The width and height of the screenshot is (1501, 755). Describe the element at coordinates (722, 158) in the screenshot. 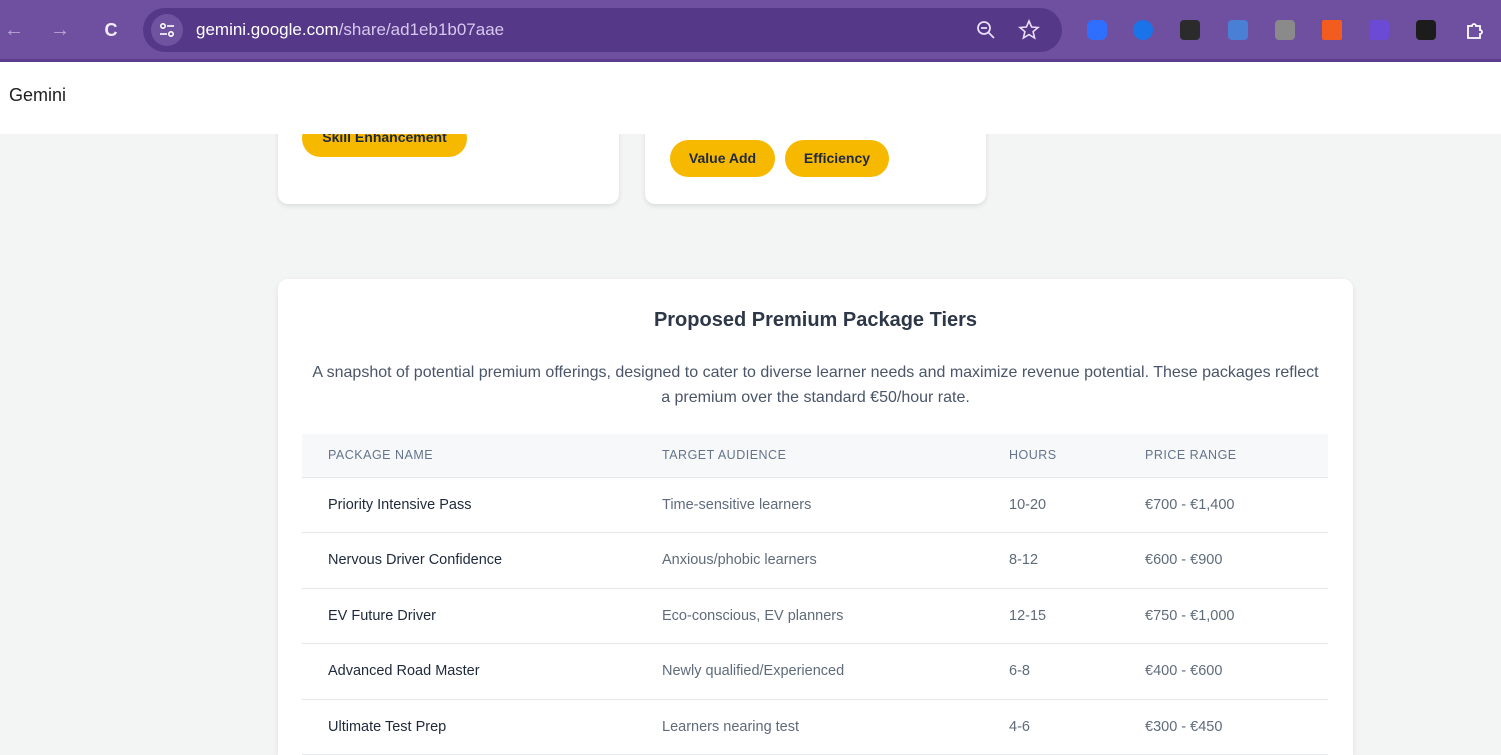

I see `tag-value-add: Value Add` at that location.